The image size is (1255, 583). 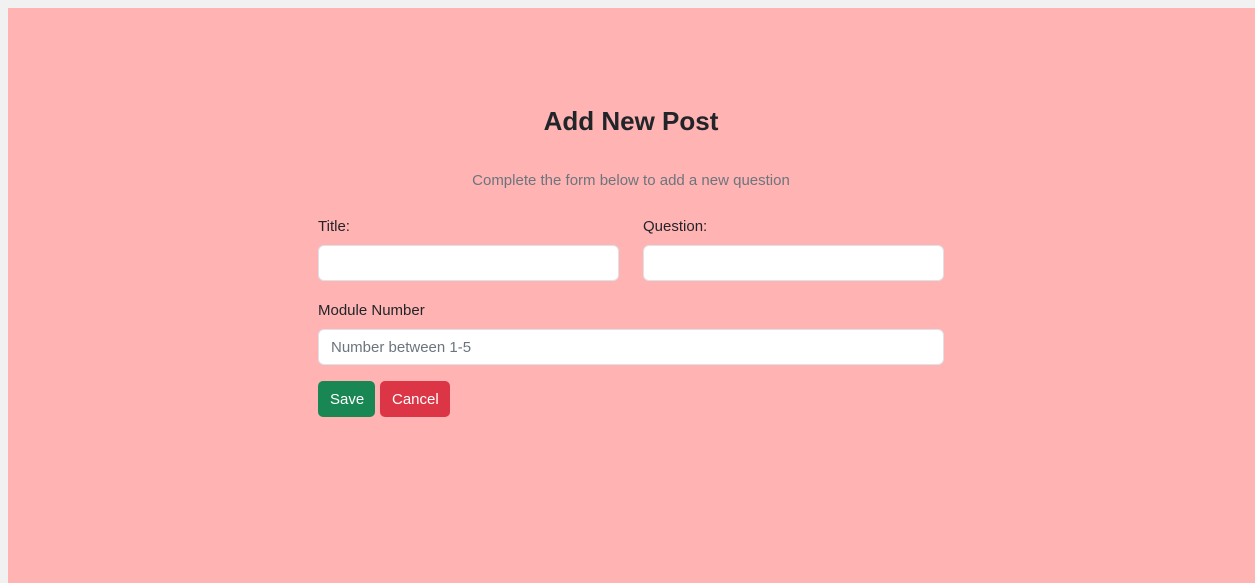 What do you see at coordinates (793, 263) in the screenshot?
I see `question-input` at bounding box center [793, 263].